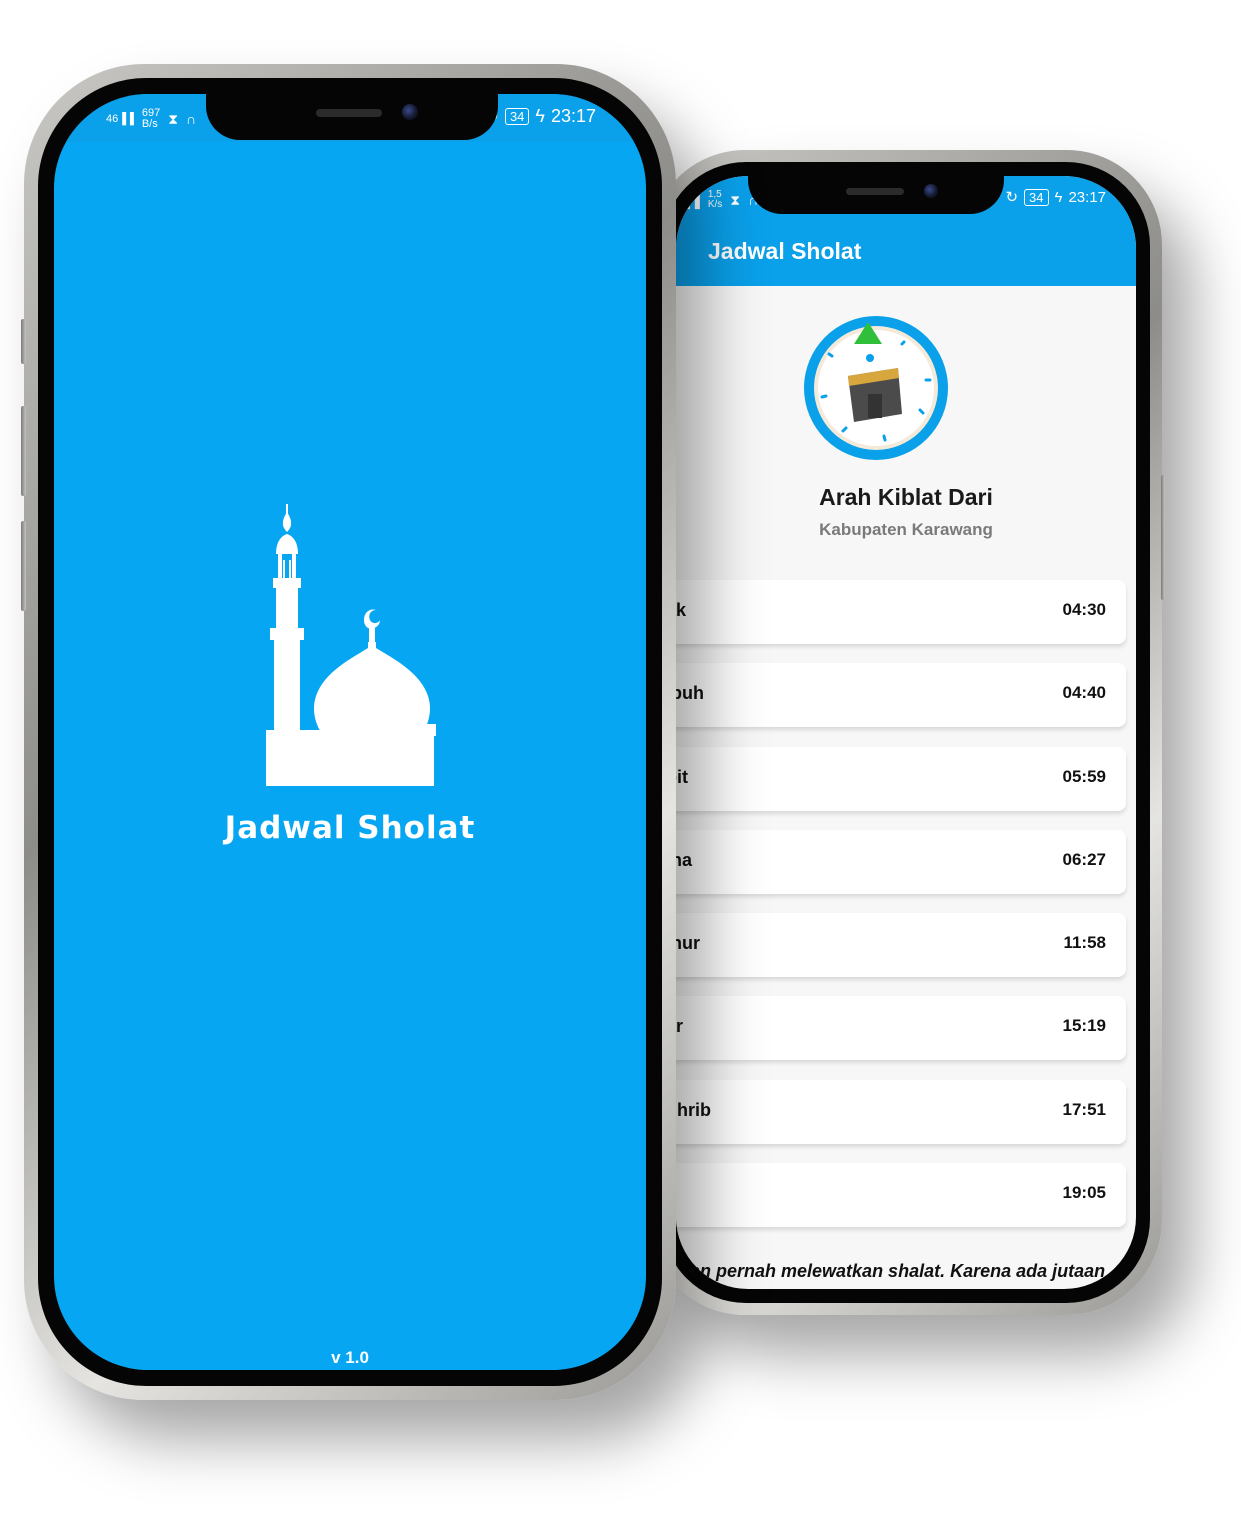 The image size is (1241, 1523). Describe the element at coordinates (112, 119) in the screenshot. I see `network-type: 46` at that location.